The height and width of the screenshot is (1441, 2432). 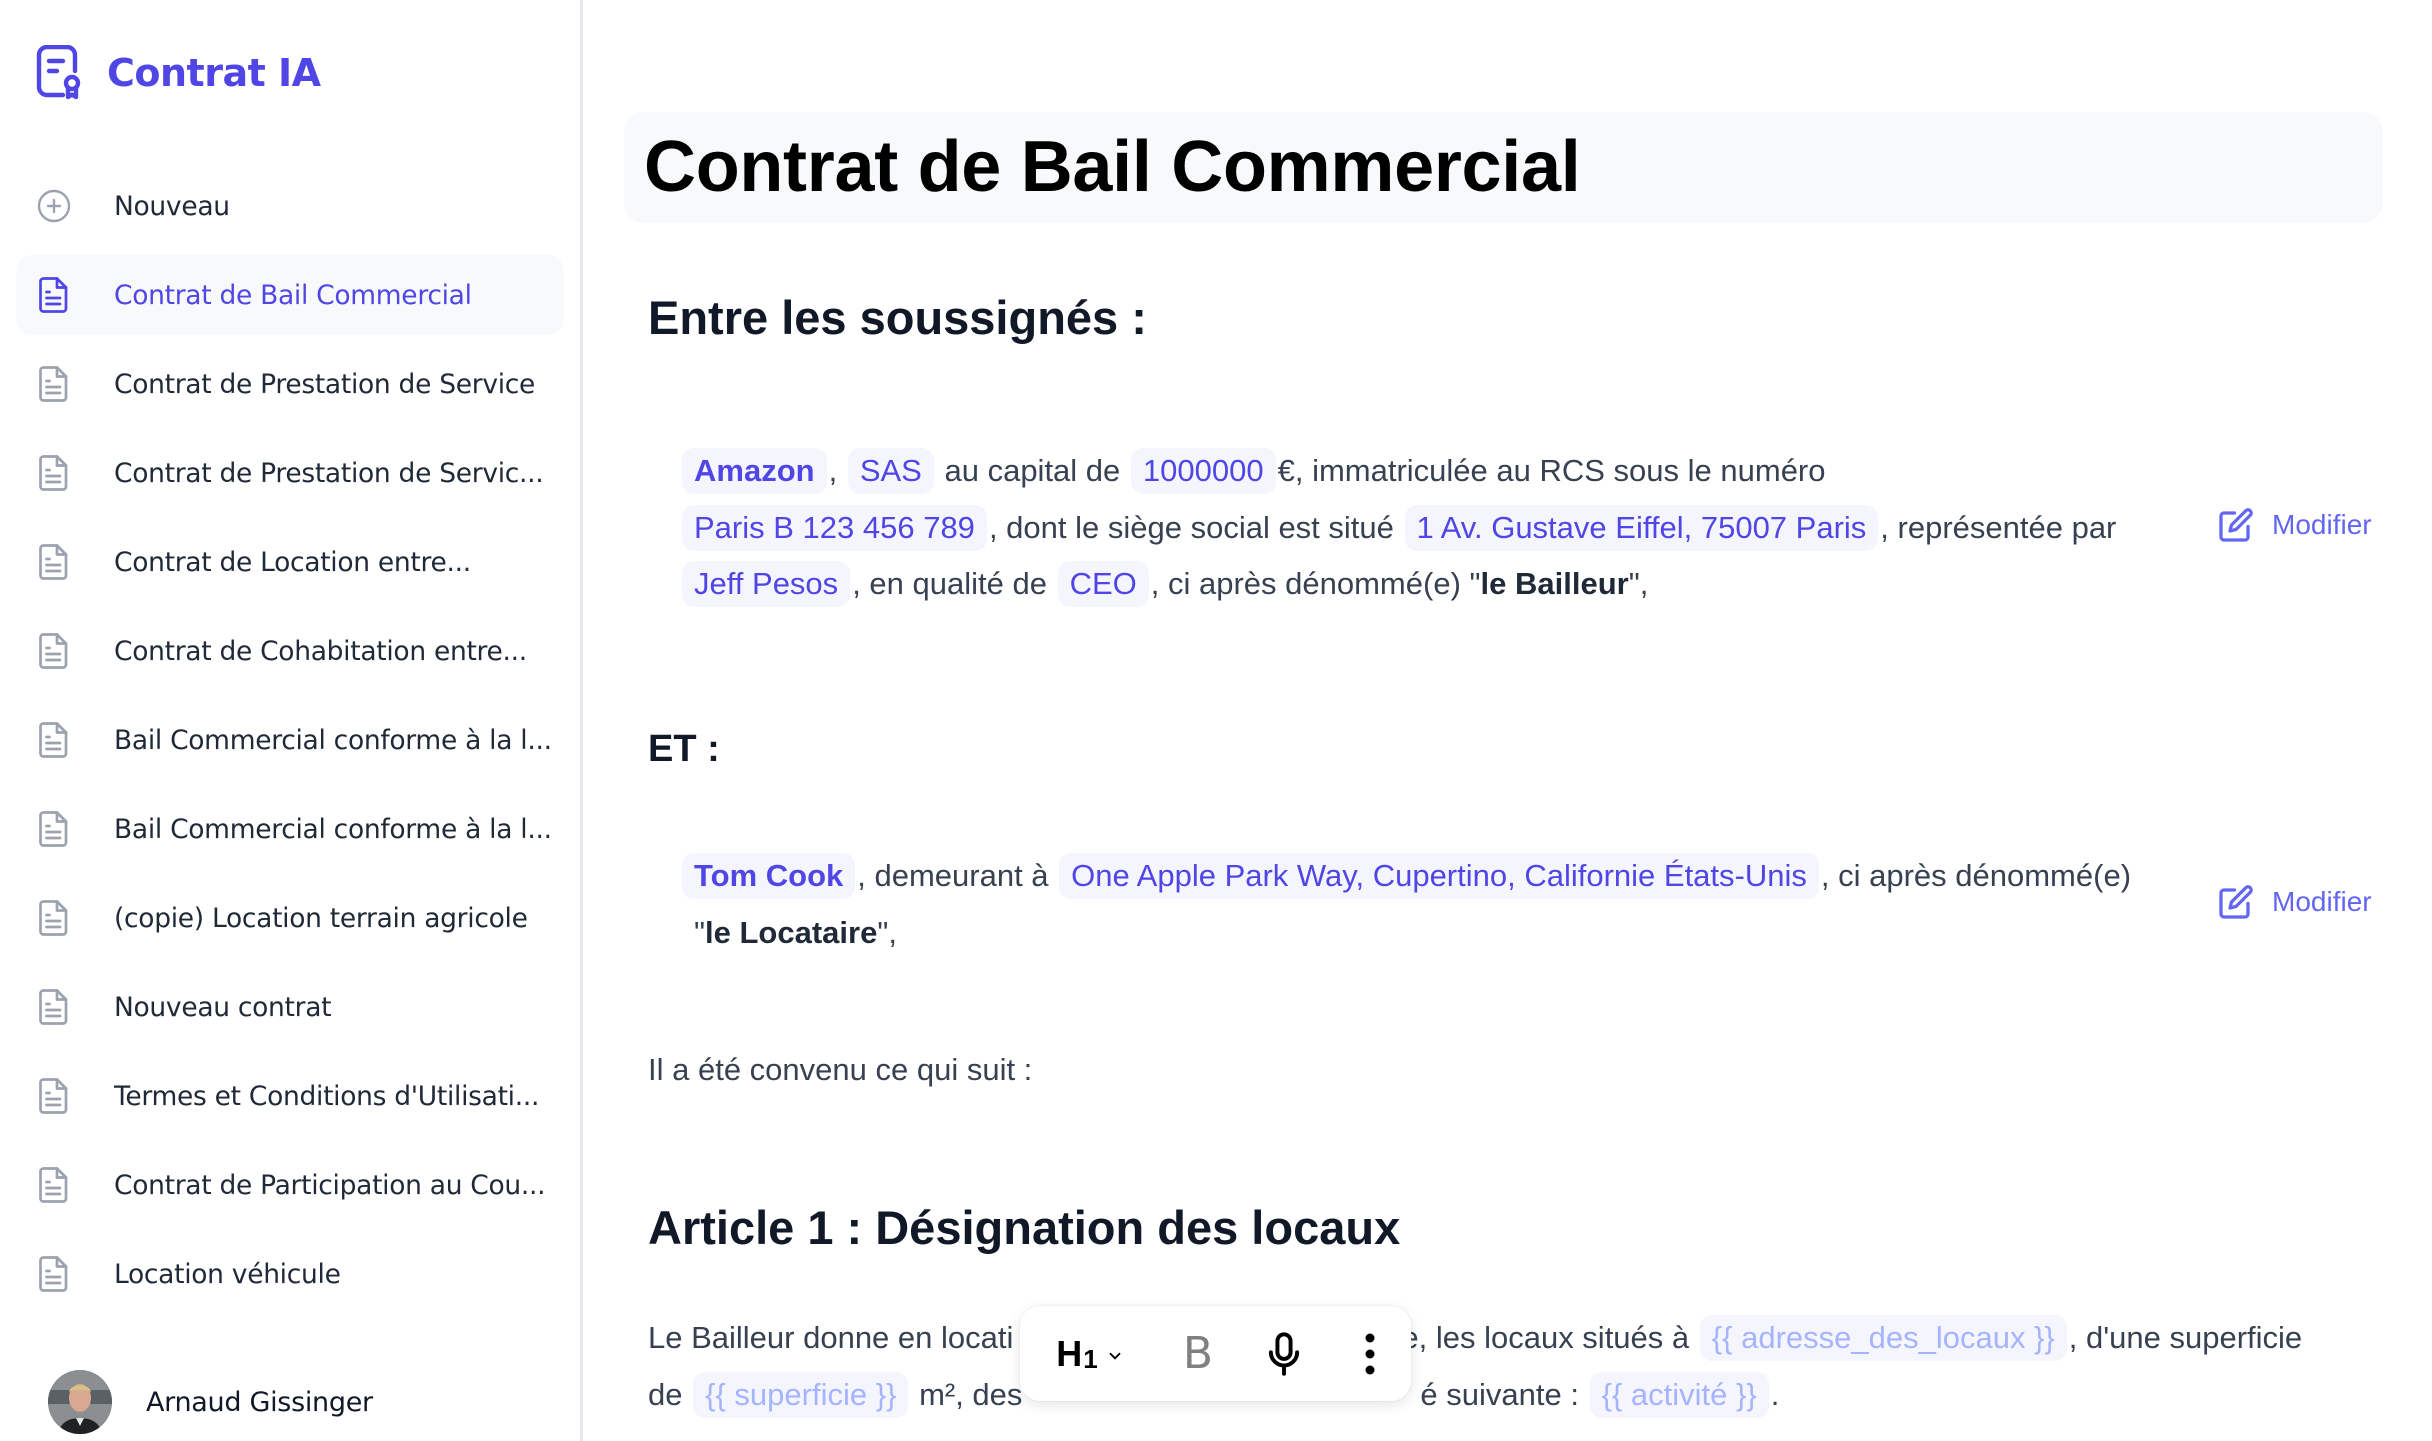 What do you see at coordinates (321, 918) in the screenshot?
I see `nav-label: (copie) Location terrain agricole` at bounding box center [321, 918].